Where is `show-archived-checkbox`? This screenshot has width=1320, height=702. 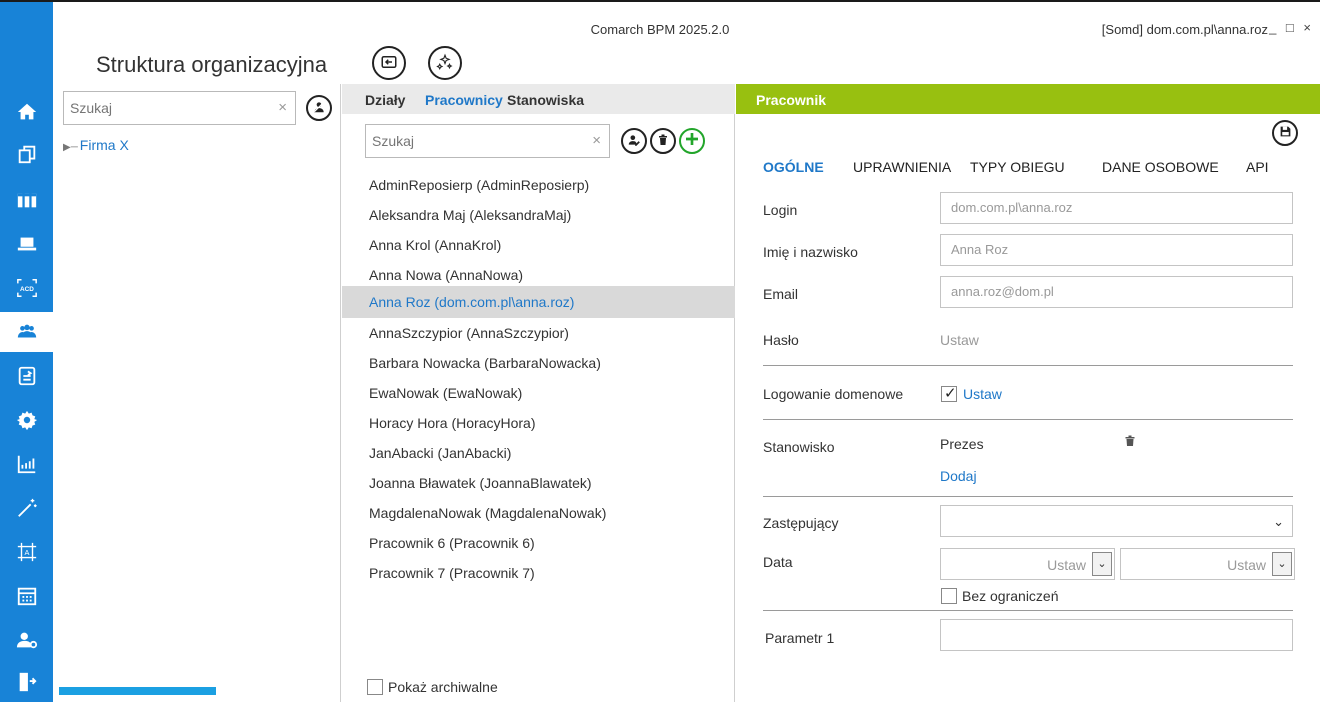 show-archived-checkbox is located at coordinates (375, 687).